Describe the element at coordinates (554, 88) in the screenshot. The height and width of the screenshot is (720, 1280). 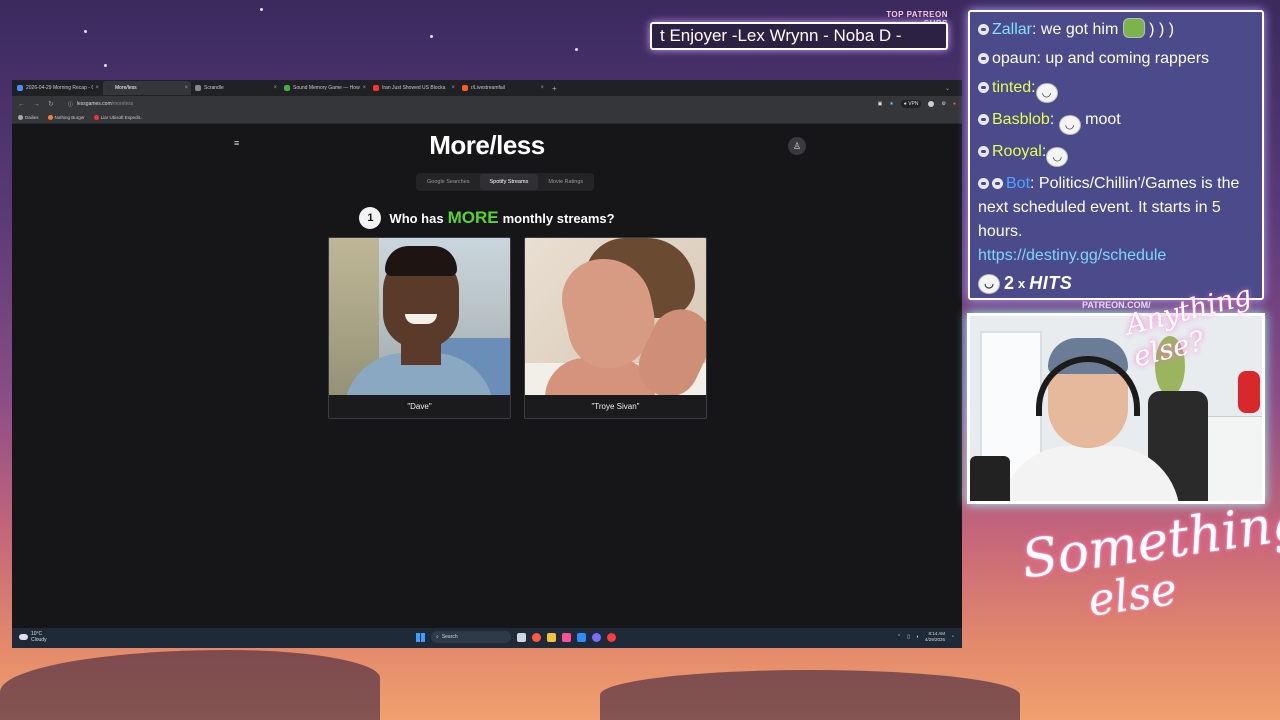
I see `new-tab-button: +` at that location.